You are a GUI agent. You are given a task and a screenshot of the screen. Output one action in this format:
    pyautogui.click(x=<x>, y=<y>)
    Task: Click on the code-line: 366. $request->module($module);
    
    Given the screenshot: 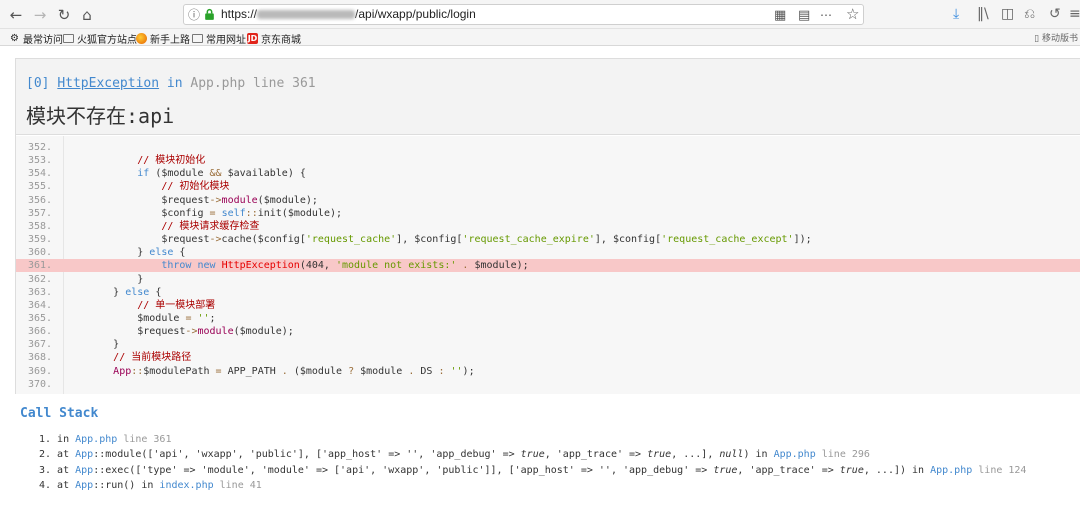 What is the action you would take?
    pyautogui.click(x=548, y=331)
    